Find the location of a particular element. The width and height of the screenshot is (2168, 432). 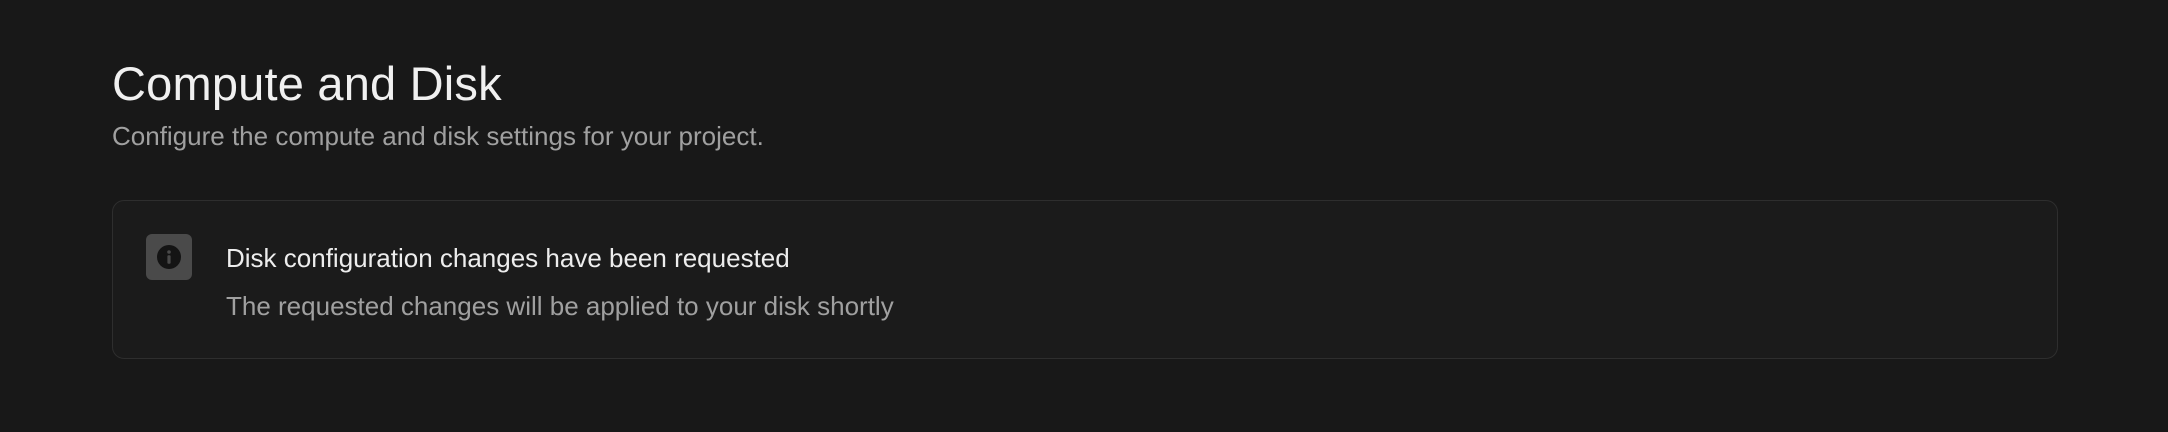

info-icon is located at coordinates (169, 257).